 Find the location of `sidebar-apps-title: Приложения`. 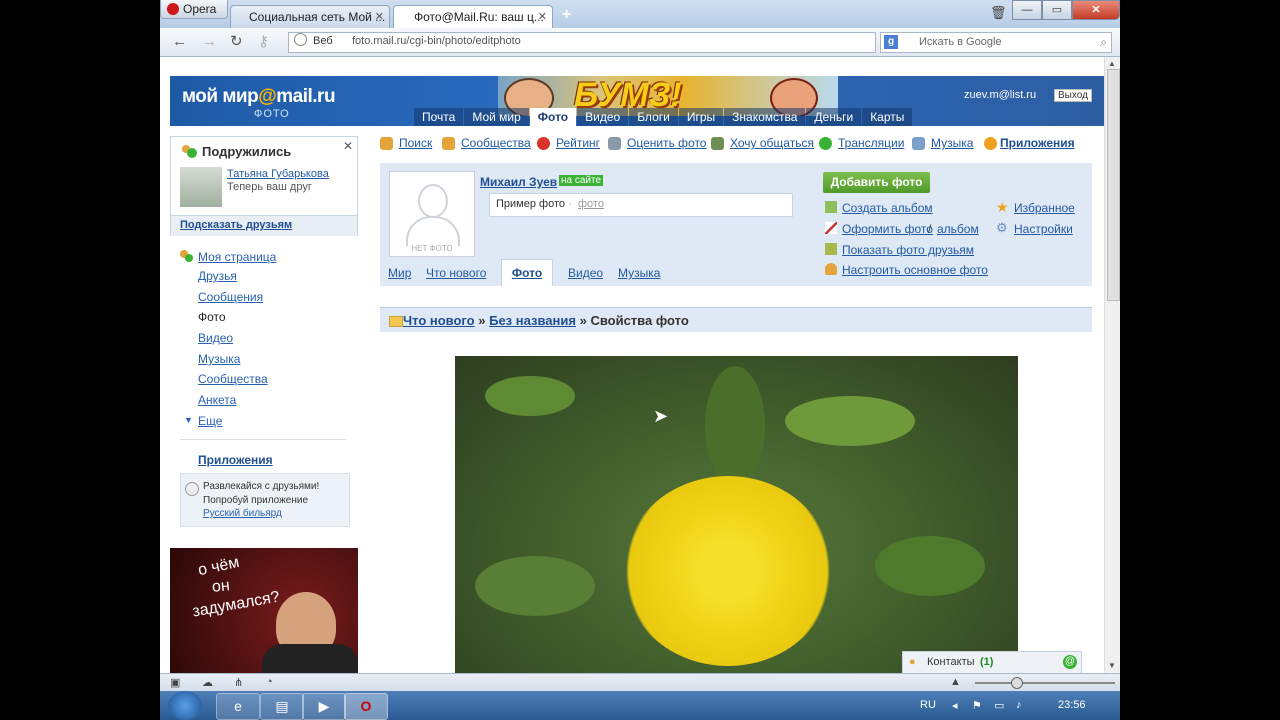

sidebar-apps-title: Приложения is located at coordinates (235, 460).